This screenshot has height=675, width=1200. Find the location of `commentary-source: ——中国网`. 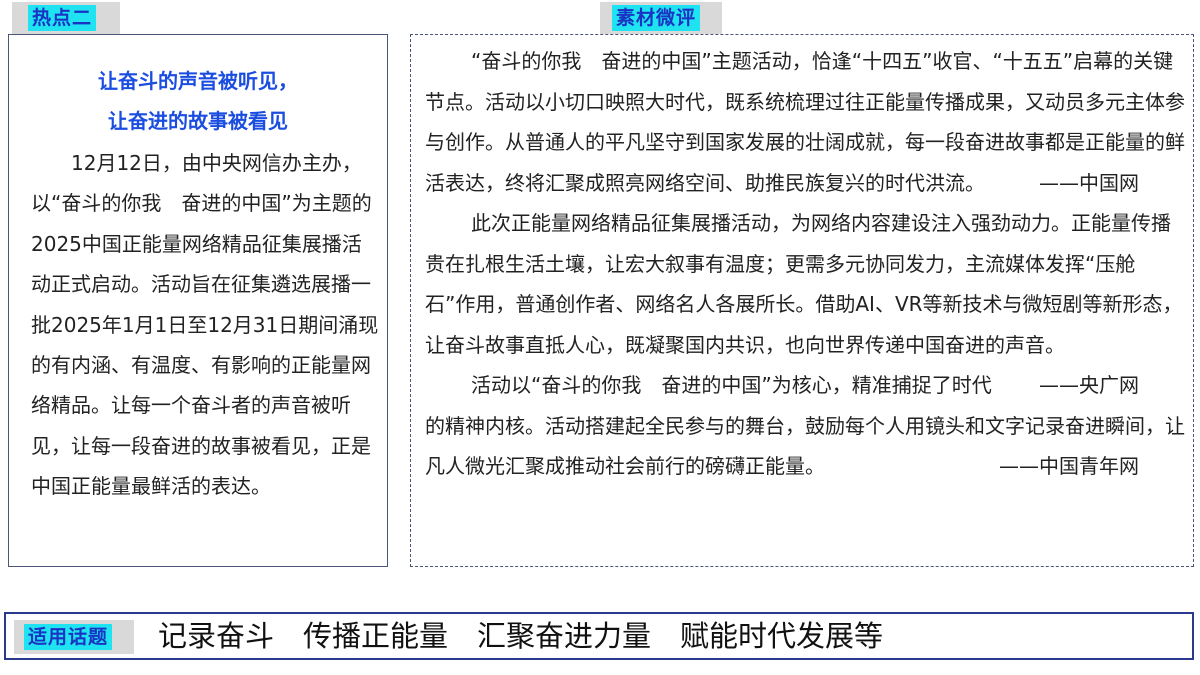

commentary-source: ——中国网 is located at coordinates (1089, 182).